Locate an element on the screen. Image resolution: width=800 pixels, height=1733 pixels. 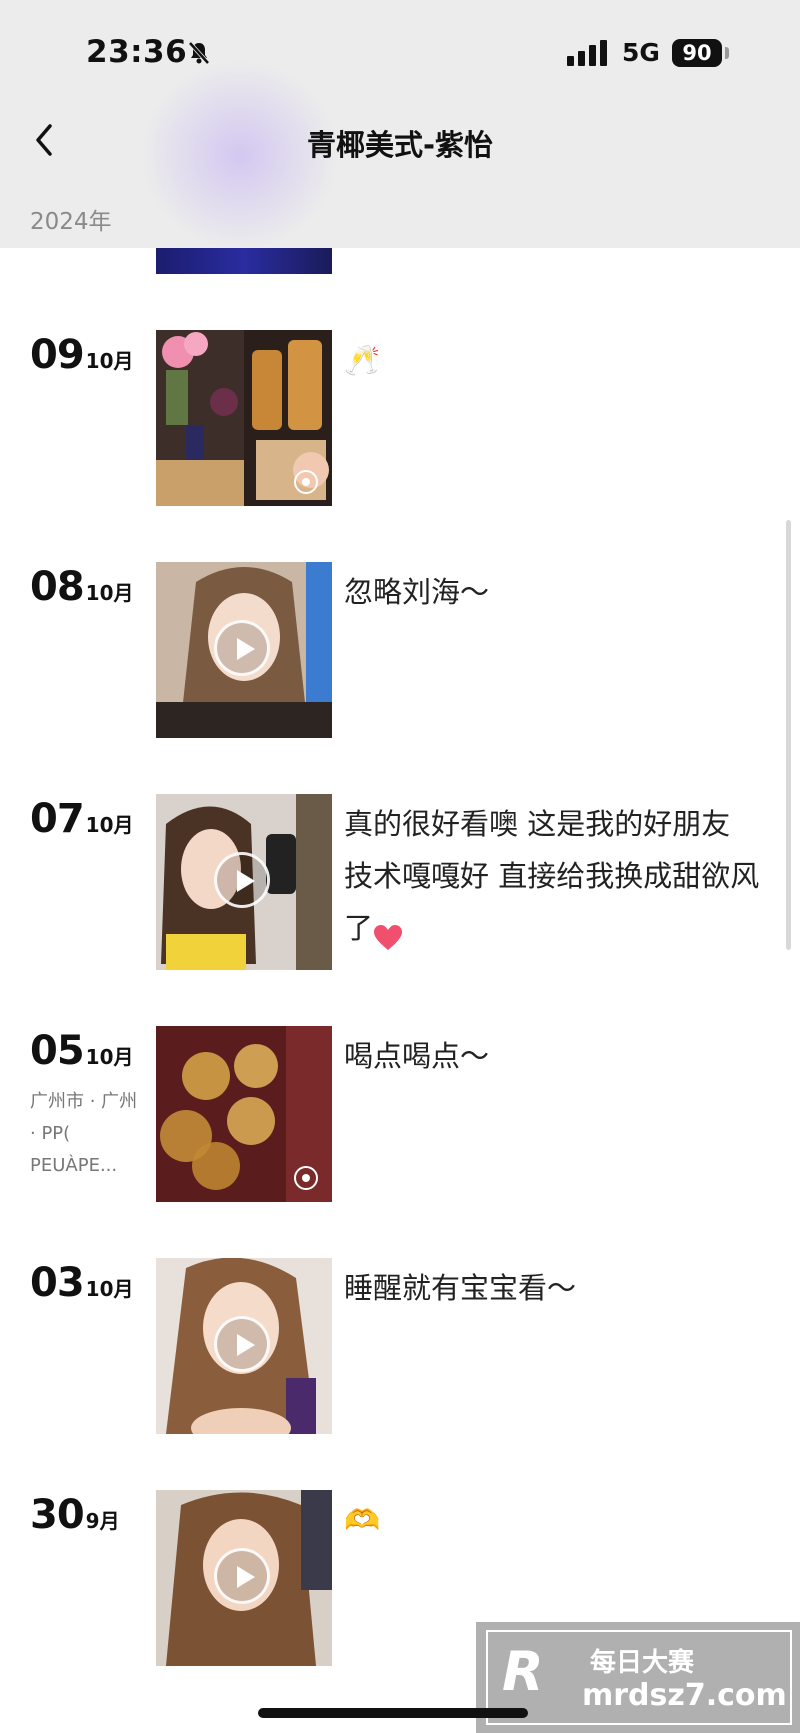
watermark-logo: R is located at coordinates (523, 1671).